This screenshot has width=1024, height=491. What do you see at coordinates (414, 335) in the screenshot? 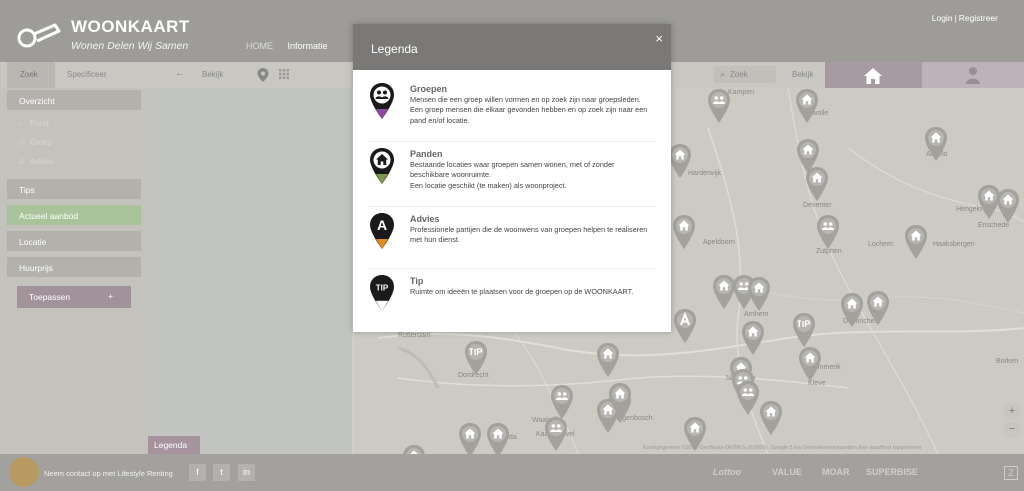
I see `city-label: Rotterdam` at bounding box center [414, 335].